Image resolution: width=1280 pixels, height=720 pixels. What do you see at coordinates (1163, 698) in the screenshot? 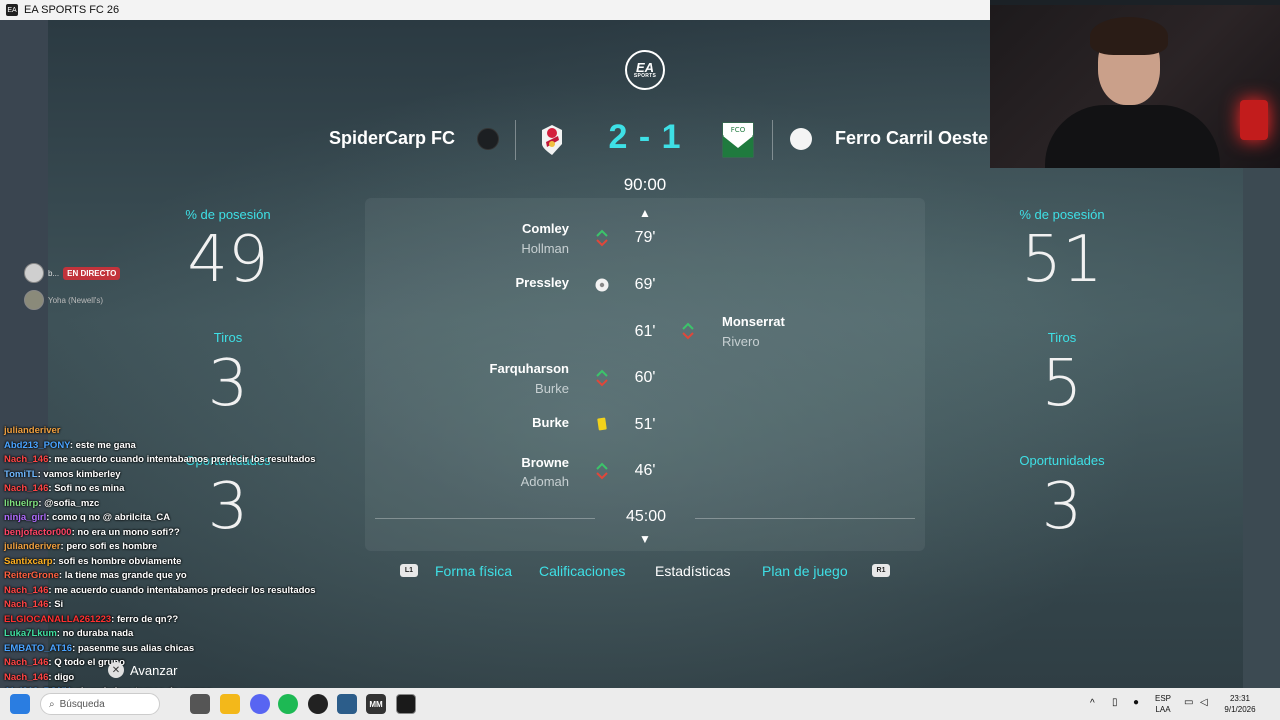
I see `language-code: ESP` at bounding box center [1163, 698].